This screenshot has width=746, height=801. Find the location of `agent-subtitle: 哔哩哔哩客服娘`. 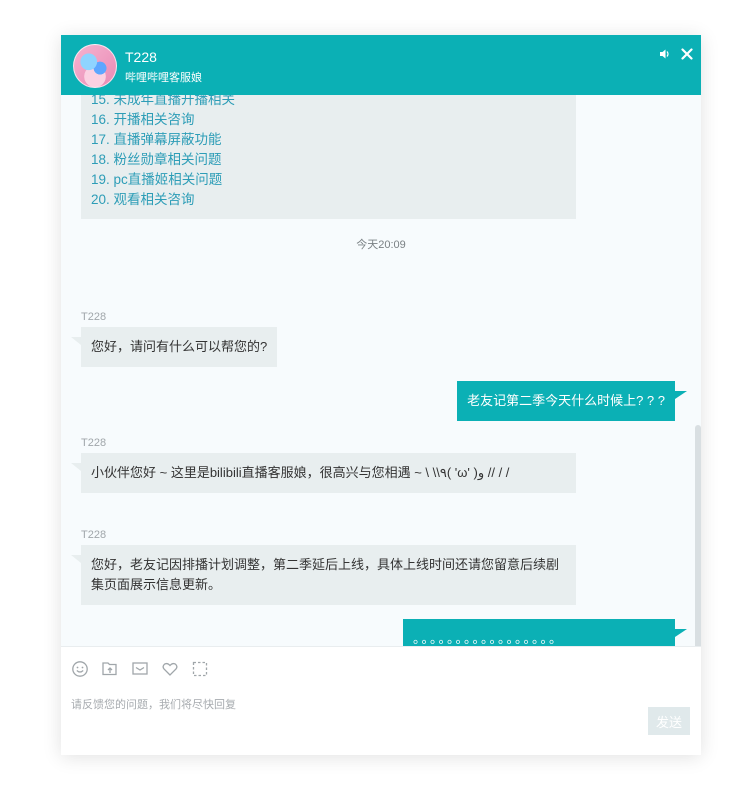

agent-subtitle: 哔哩哔哩客服娘 is located at coordinates (163, 78).